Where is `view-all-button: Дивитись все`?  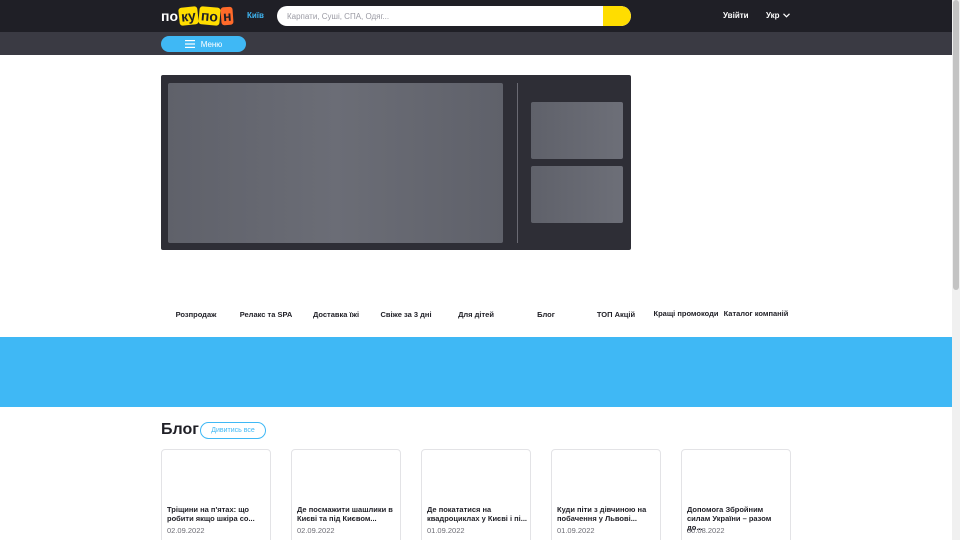 view-all-button: Дивитись все is located at coordinates (233, 430).